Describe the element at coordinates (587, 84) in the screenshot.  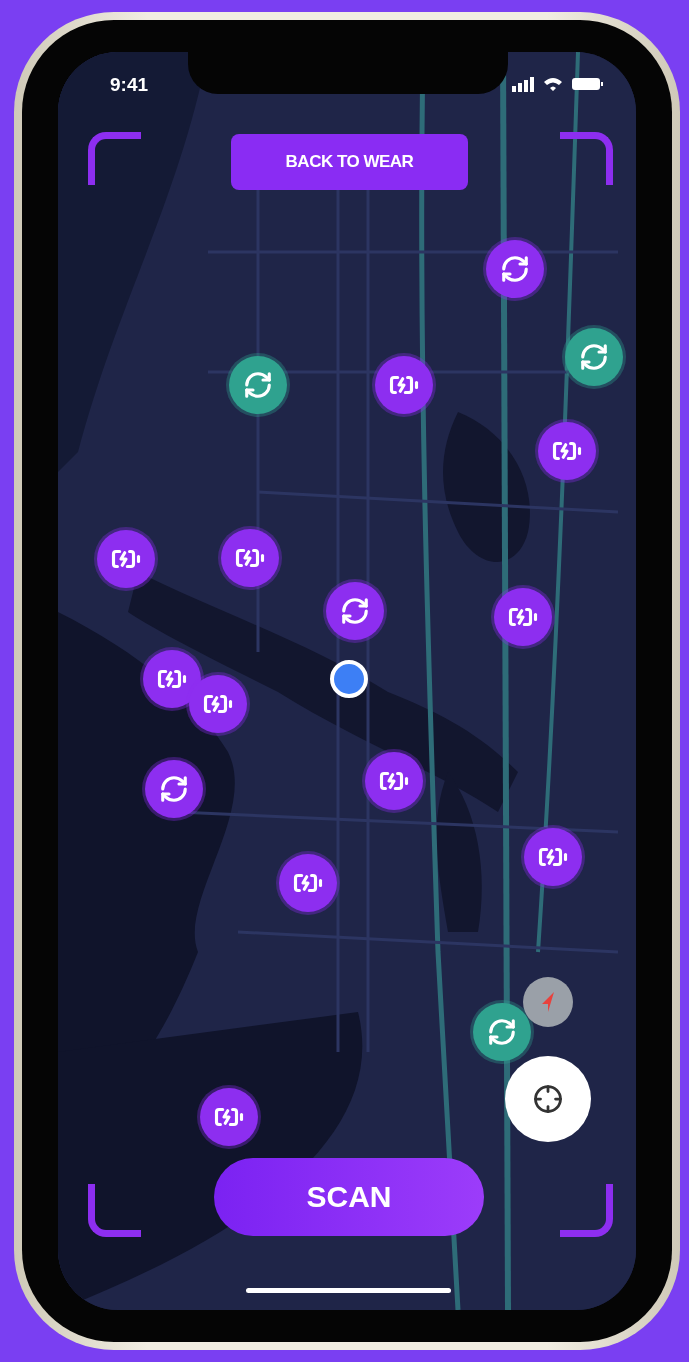
I see `battery-icon` at that location.